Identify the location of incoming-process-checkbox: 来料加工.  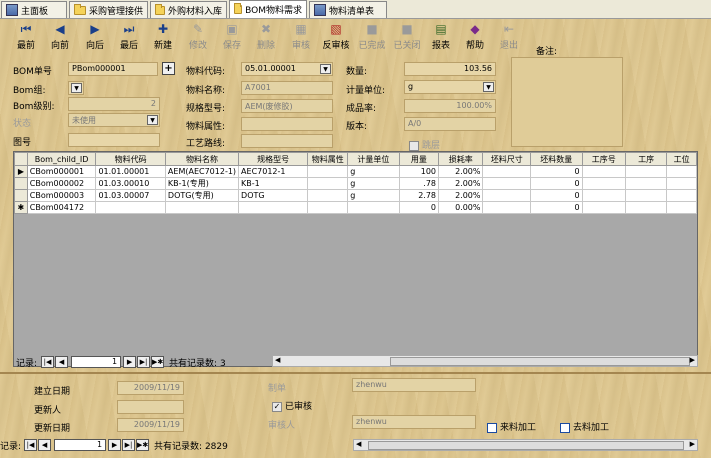
(511, 426).